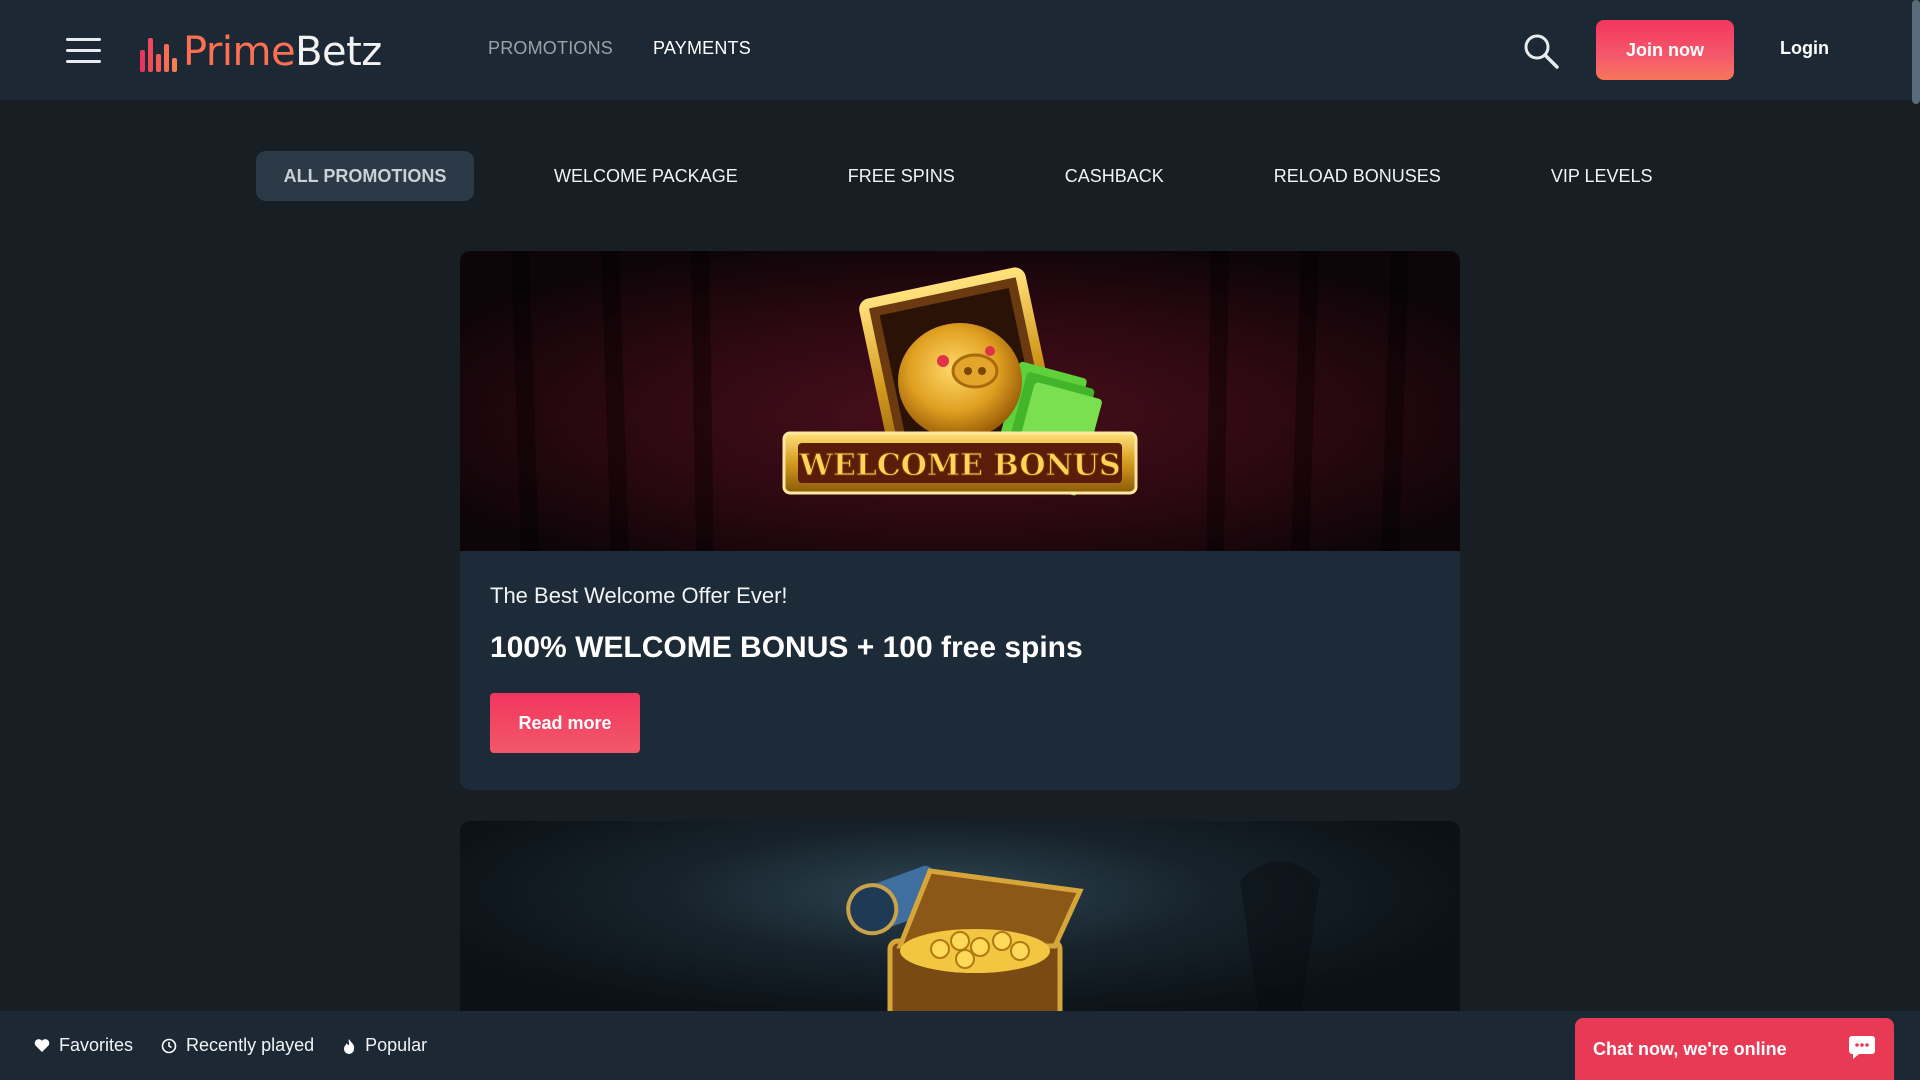 This screenshot has height=1080, width=1920. I want to click on promotion-subtitle: The Best Welcome Offer Ever!, so click(639, 595).